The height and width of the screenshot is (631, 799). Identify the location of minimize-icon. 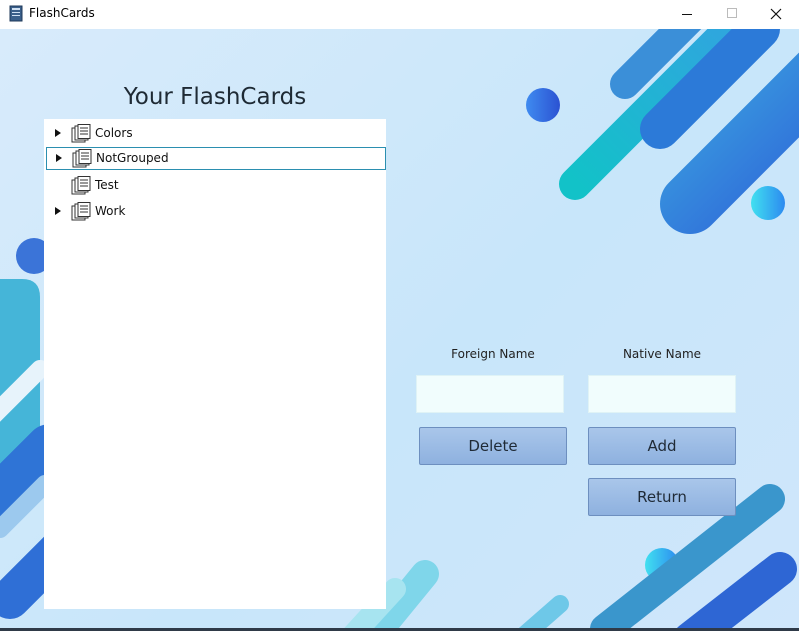
(687, 14).